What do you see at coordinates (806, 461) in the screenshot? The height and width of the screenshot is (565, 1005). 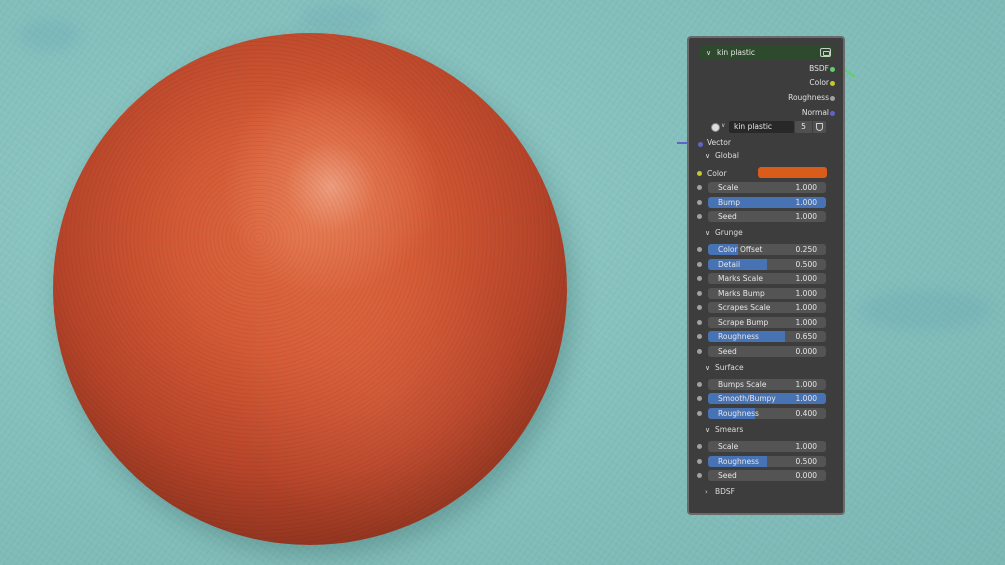 I see `field-value: 0.500` at bounding box center [806, 461].